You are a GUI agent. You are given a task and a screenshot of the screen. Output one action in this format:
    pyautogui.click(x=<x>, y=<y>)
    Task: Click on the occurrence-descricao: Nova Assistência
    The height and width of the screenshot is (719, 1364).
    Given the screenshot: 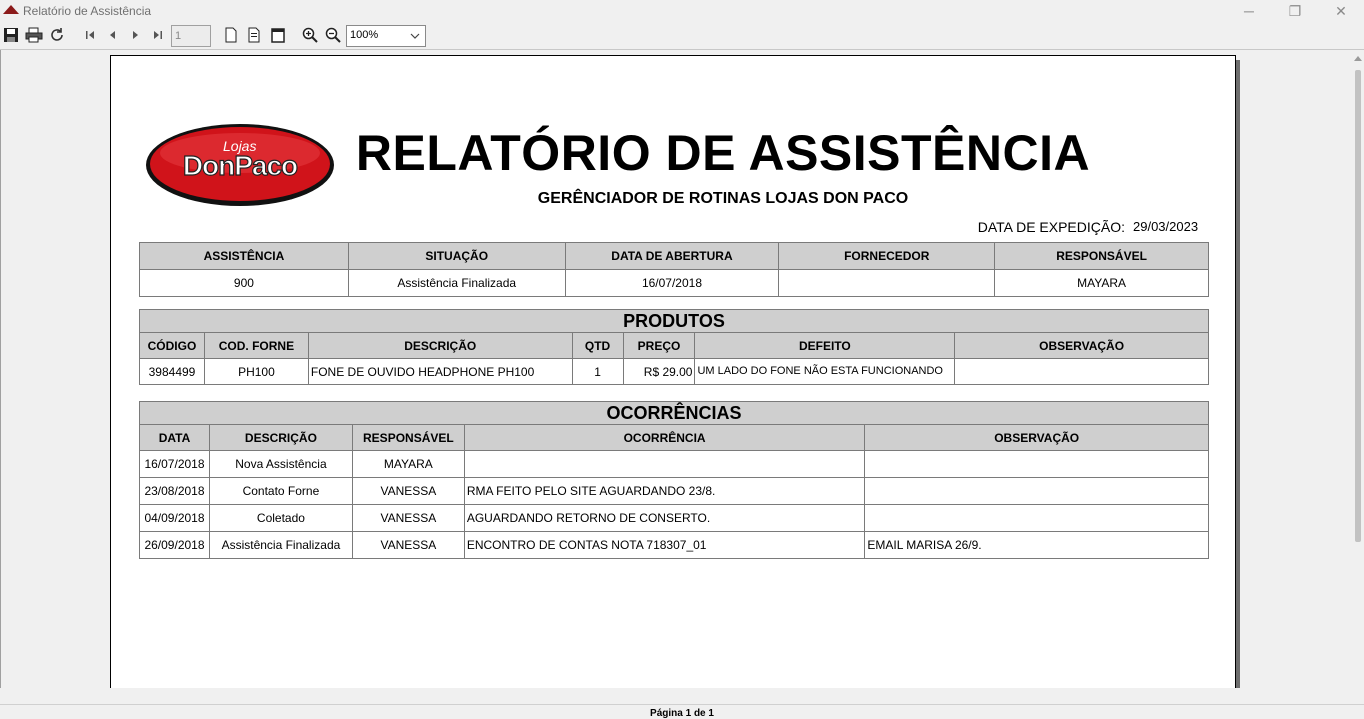 What is the action you would take?
    pyautogui.click(x=280, y=464)
    